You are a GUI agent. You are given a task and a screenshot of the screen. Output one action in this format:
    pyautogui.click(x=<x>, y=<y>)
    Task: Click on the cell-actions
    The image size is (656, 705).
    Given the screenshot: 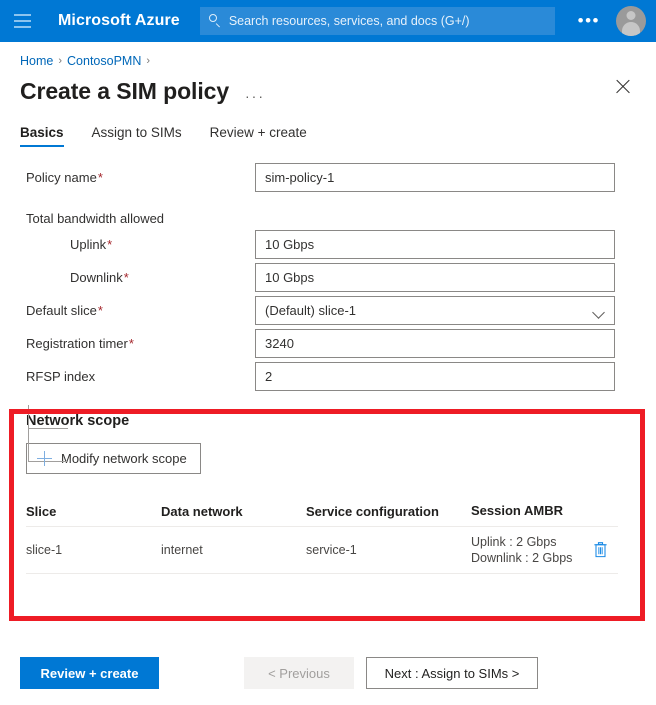 What is the action you would take?
    pyautogui.click(x=600, y=550)
    